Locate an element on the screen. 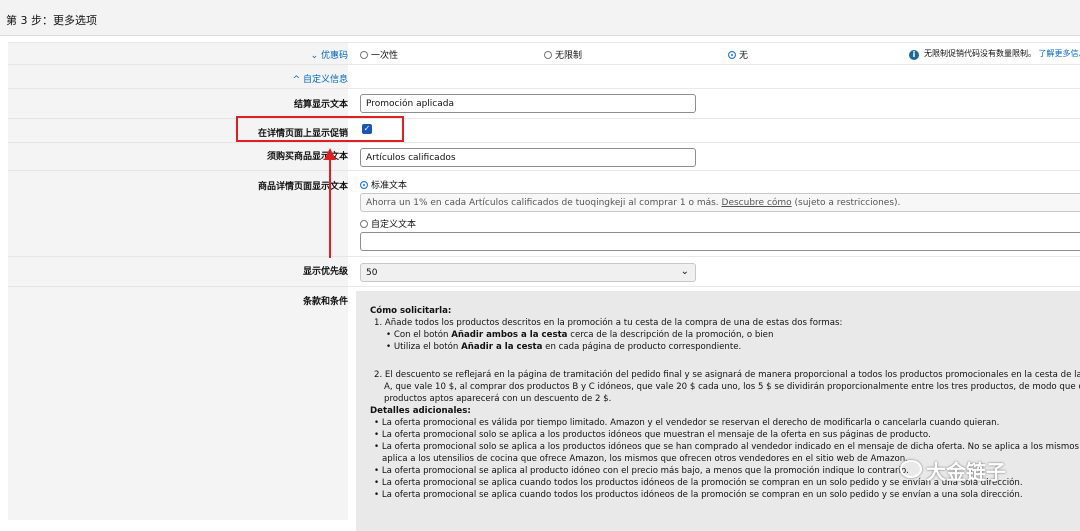  watermark: 大金链子 is located at coordinates (953, 470).